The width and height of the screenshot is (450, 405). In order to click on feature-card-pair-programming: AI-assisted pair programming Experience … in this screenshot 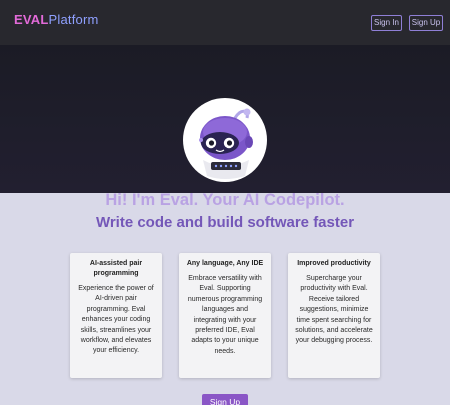, I will do `click(116, 315)`.